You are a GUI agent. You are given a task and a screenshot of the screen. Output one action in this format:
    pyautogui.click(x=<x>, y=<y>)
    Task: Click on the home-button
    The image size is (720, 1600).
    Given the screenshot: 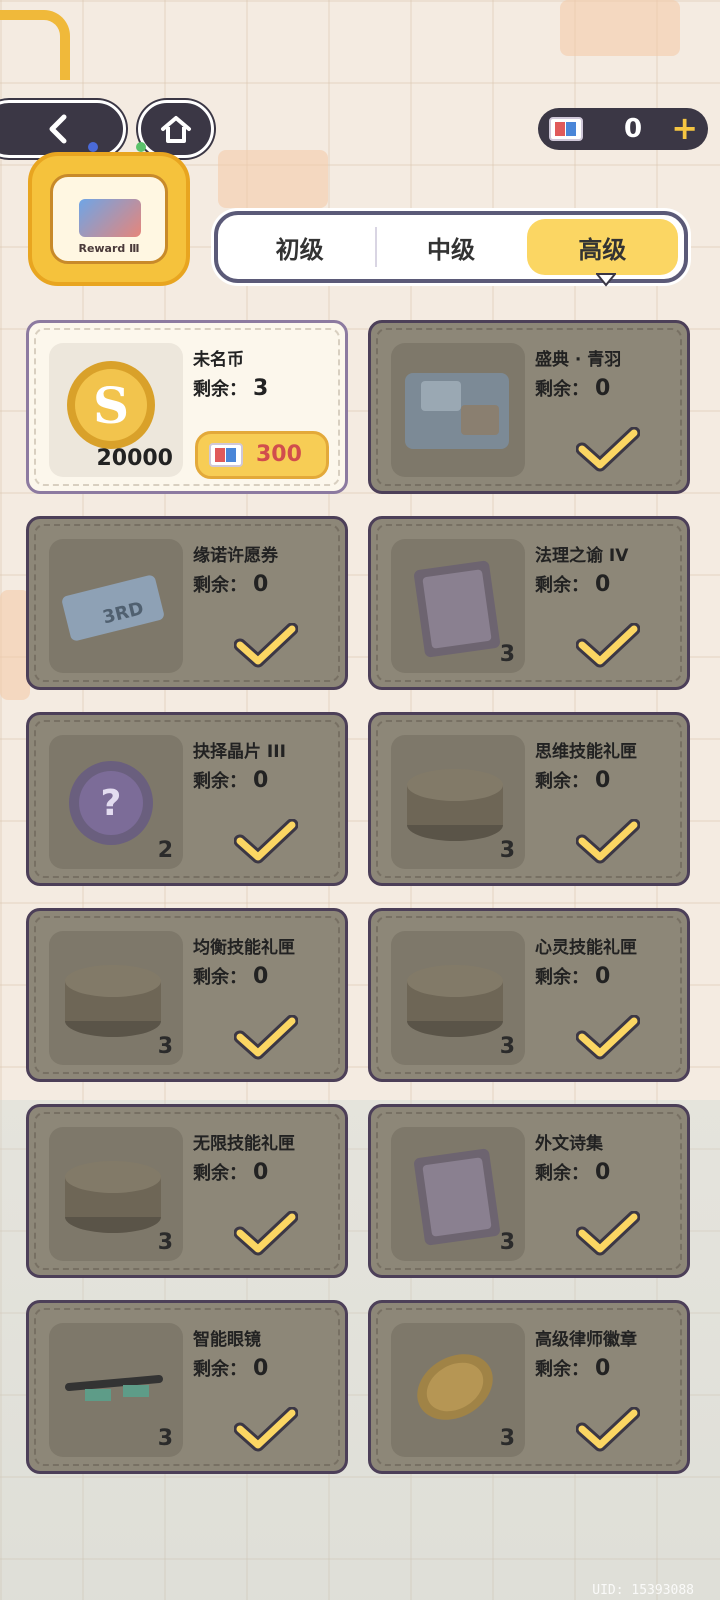 What is the action you would take?
    pyautogui.click(x=176, y=129)
    